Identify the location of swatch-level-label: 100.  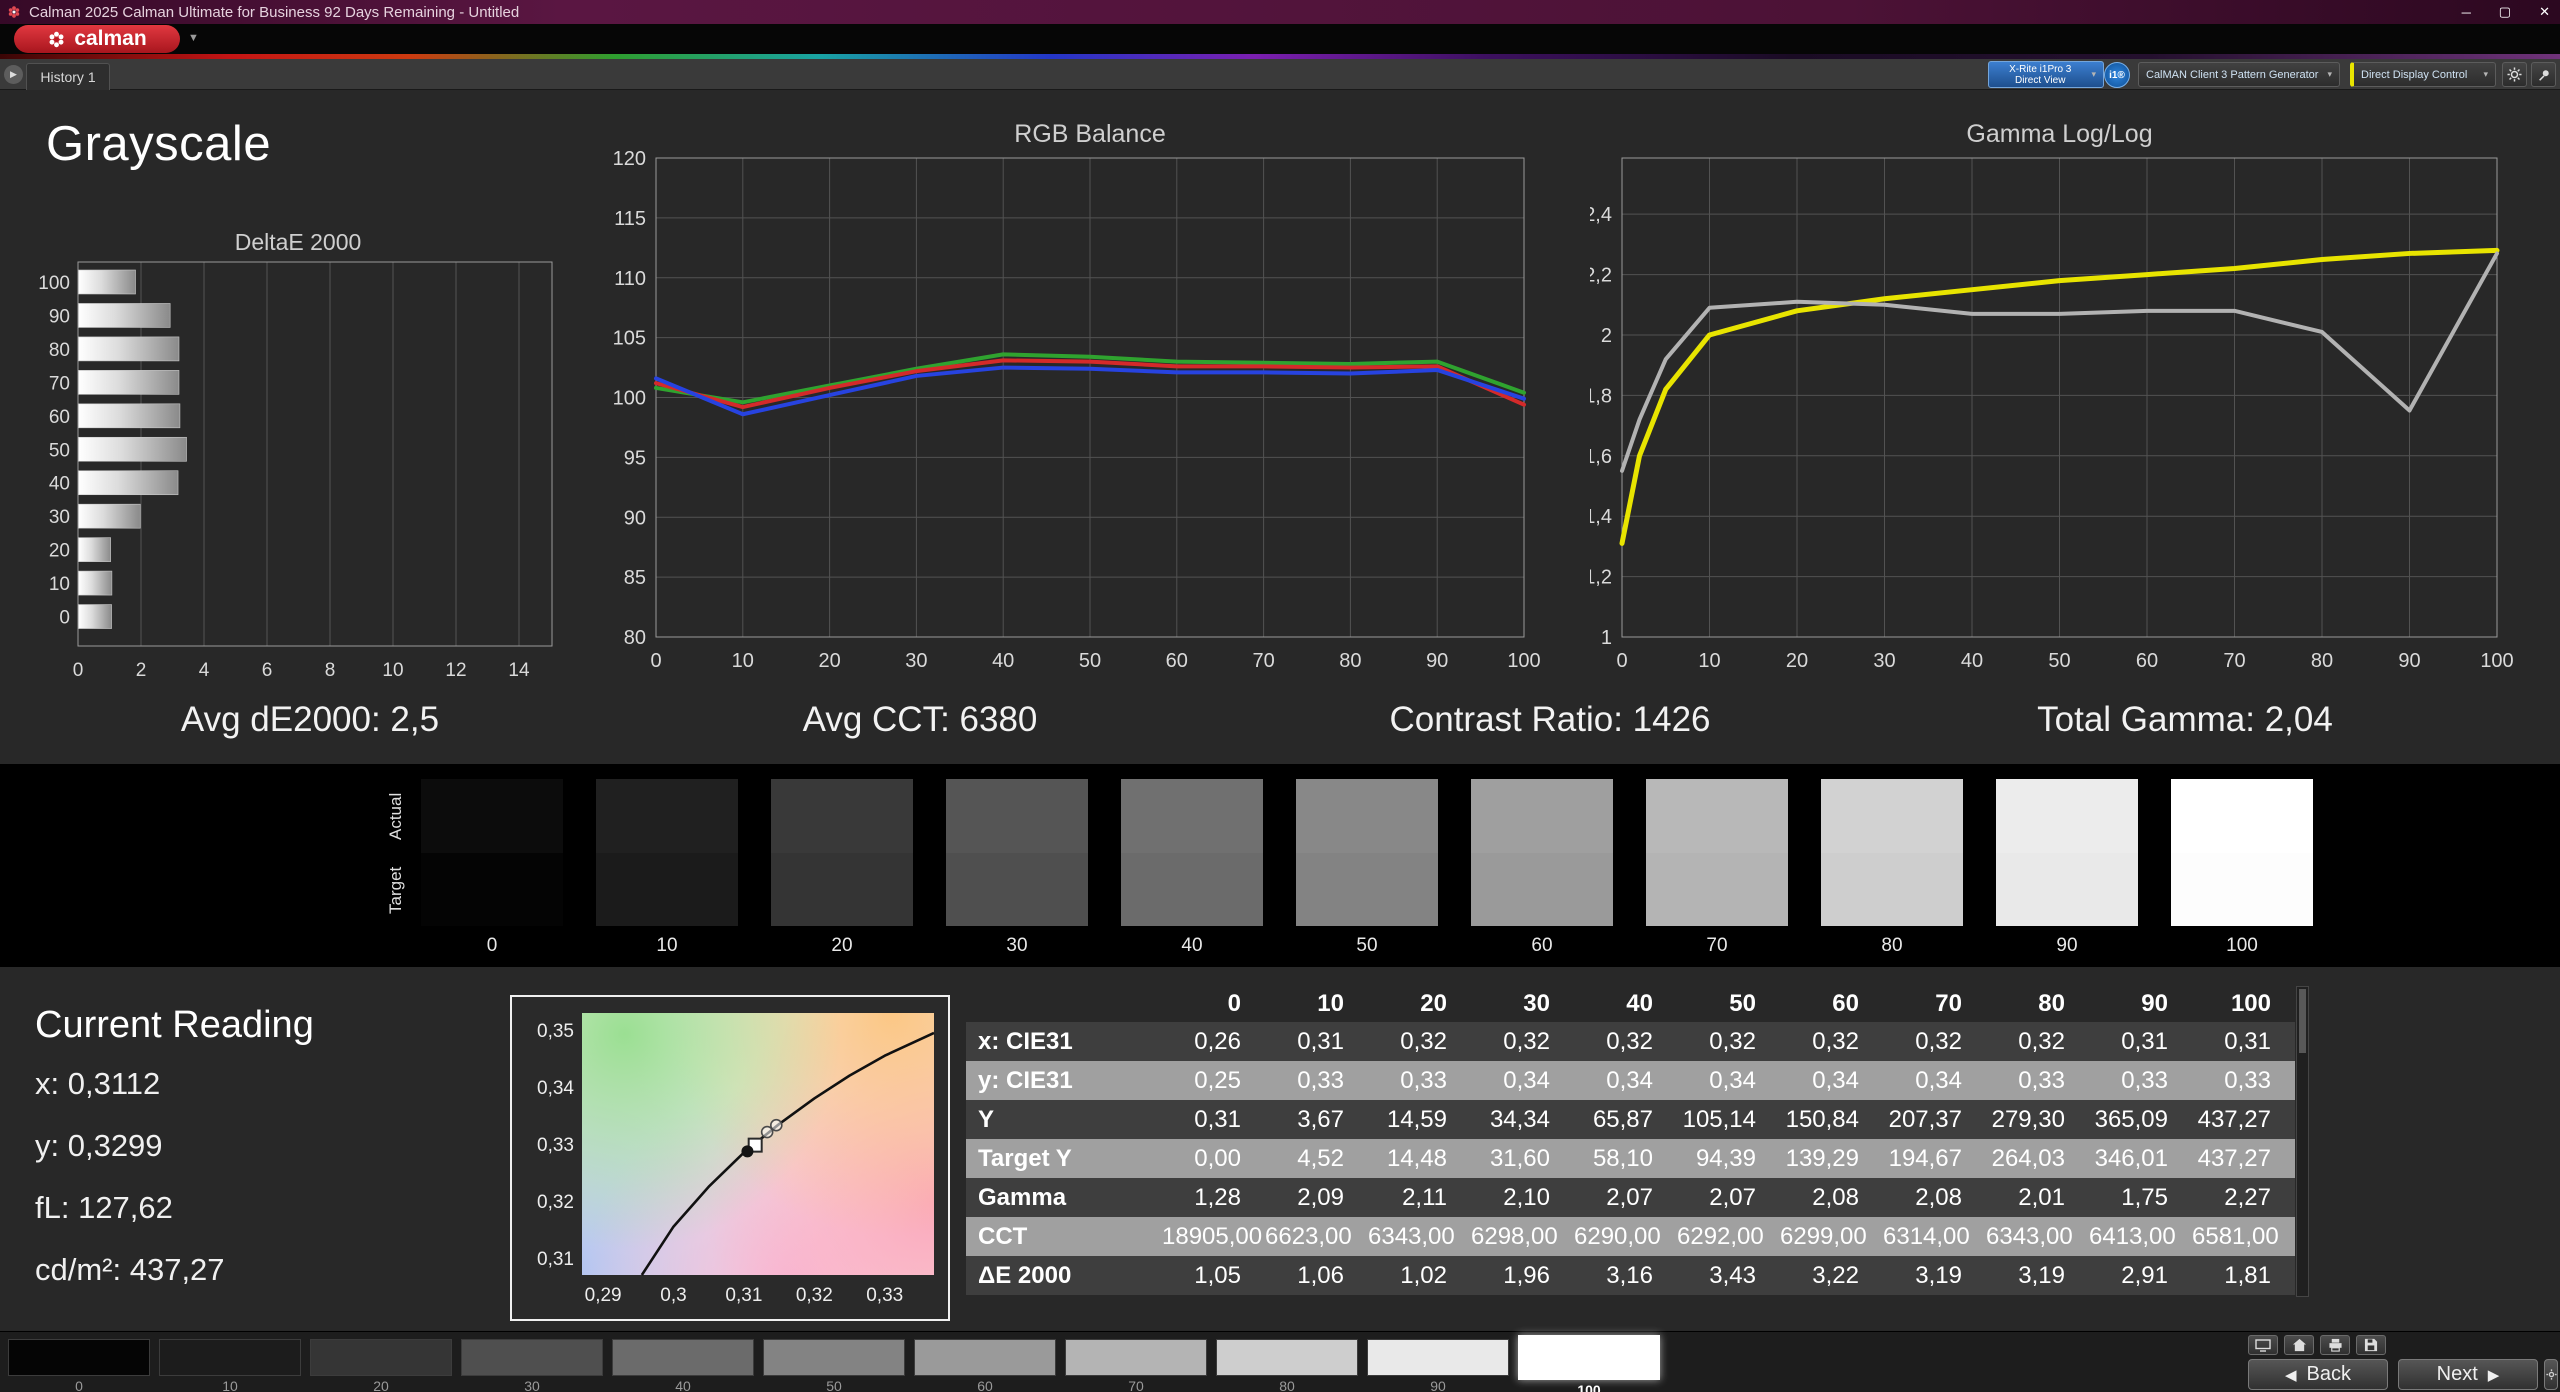
(2242, 945).